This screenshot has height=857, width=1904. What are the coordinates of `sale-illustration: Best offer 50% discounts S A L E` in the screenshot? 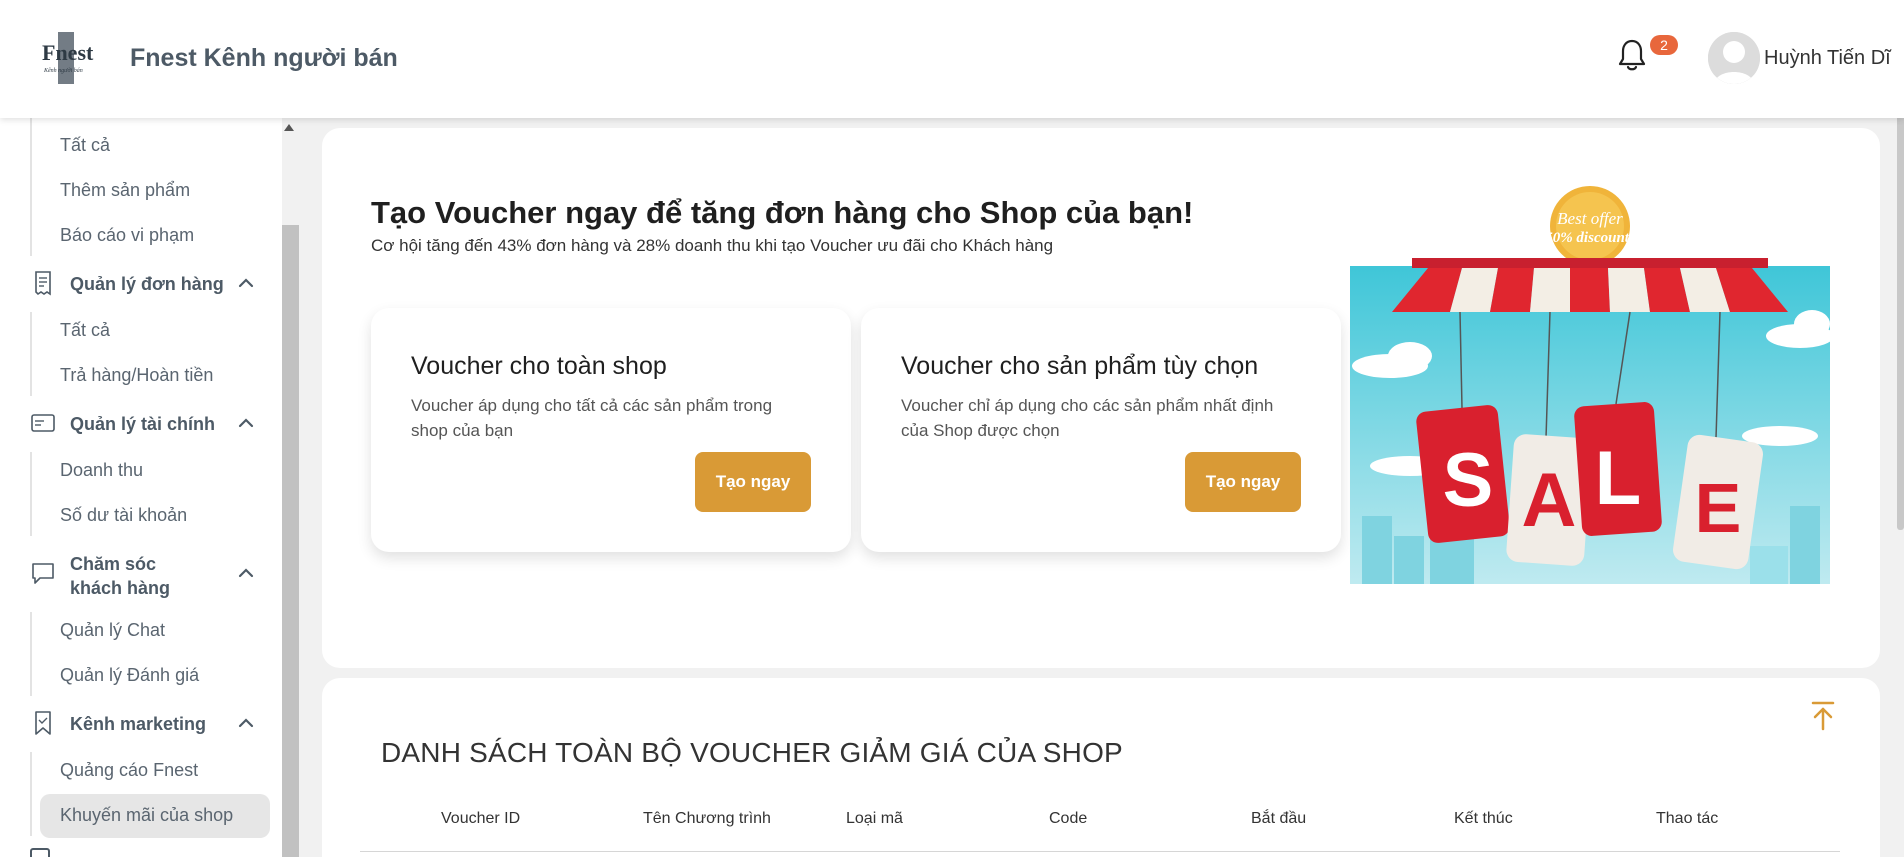 It's located at (1592, 385).